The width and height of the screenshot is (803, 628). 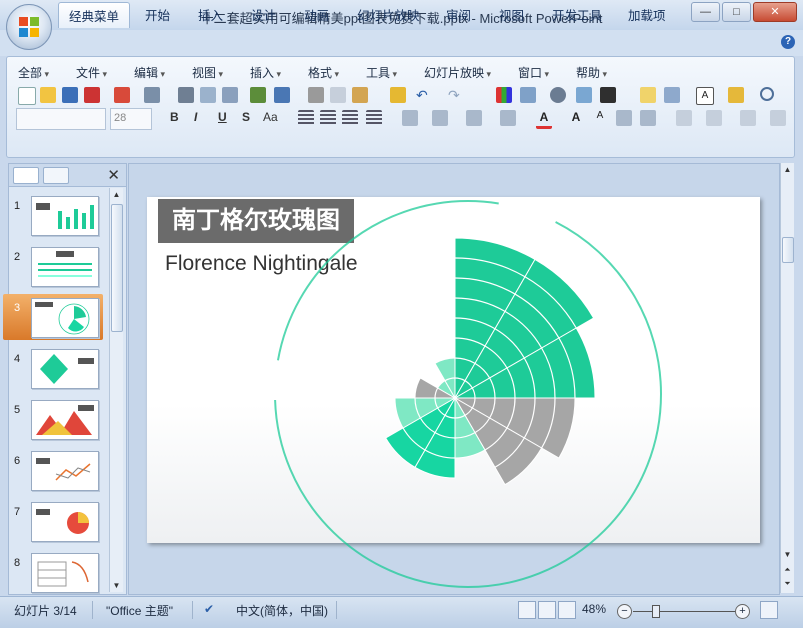 I want to click on font-color-icon: A, so click(x=544, y=119).